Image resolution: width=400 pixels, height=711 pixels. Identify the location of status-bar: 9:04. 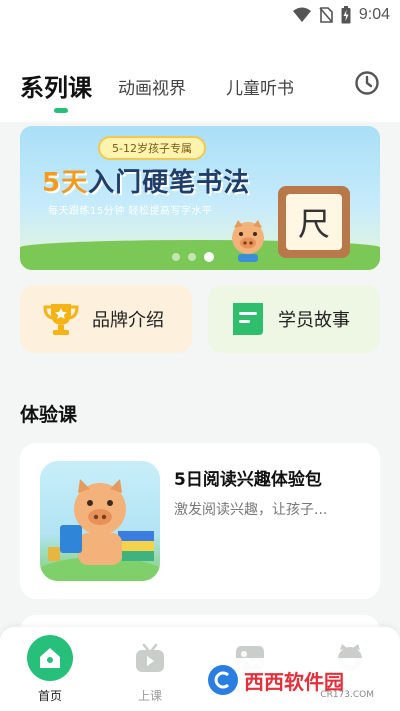
(200, 15).